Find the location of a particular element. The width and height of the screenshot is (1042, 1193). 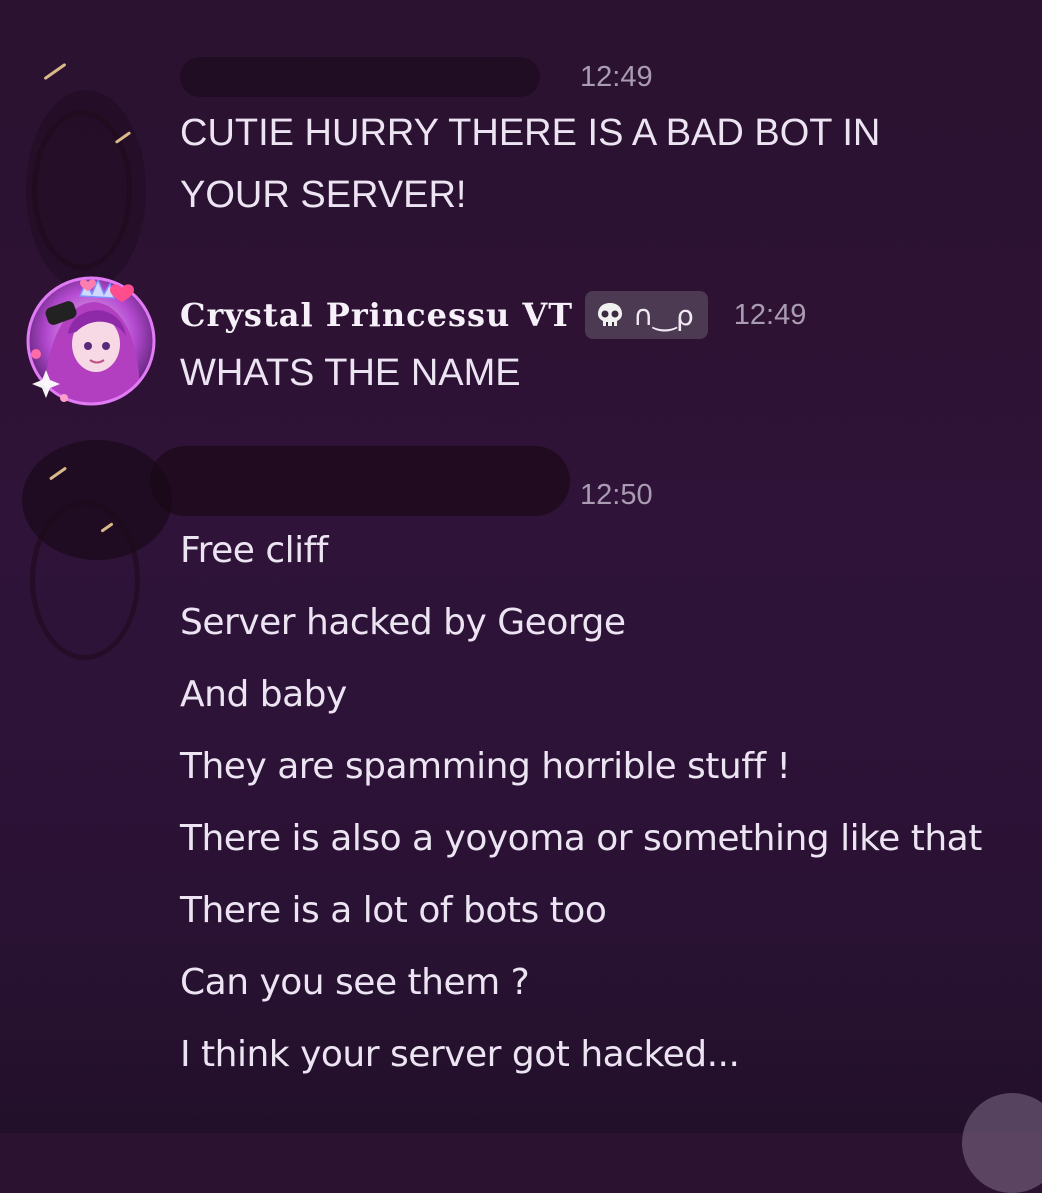

sparkle-decoration is located at coordinates (55, 71).